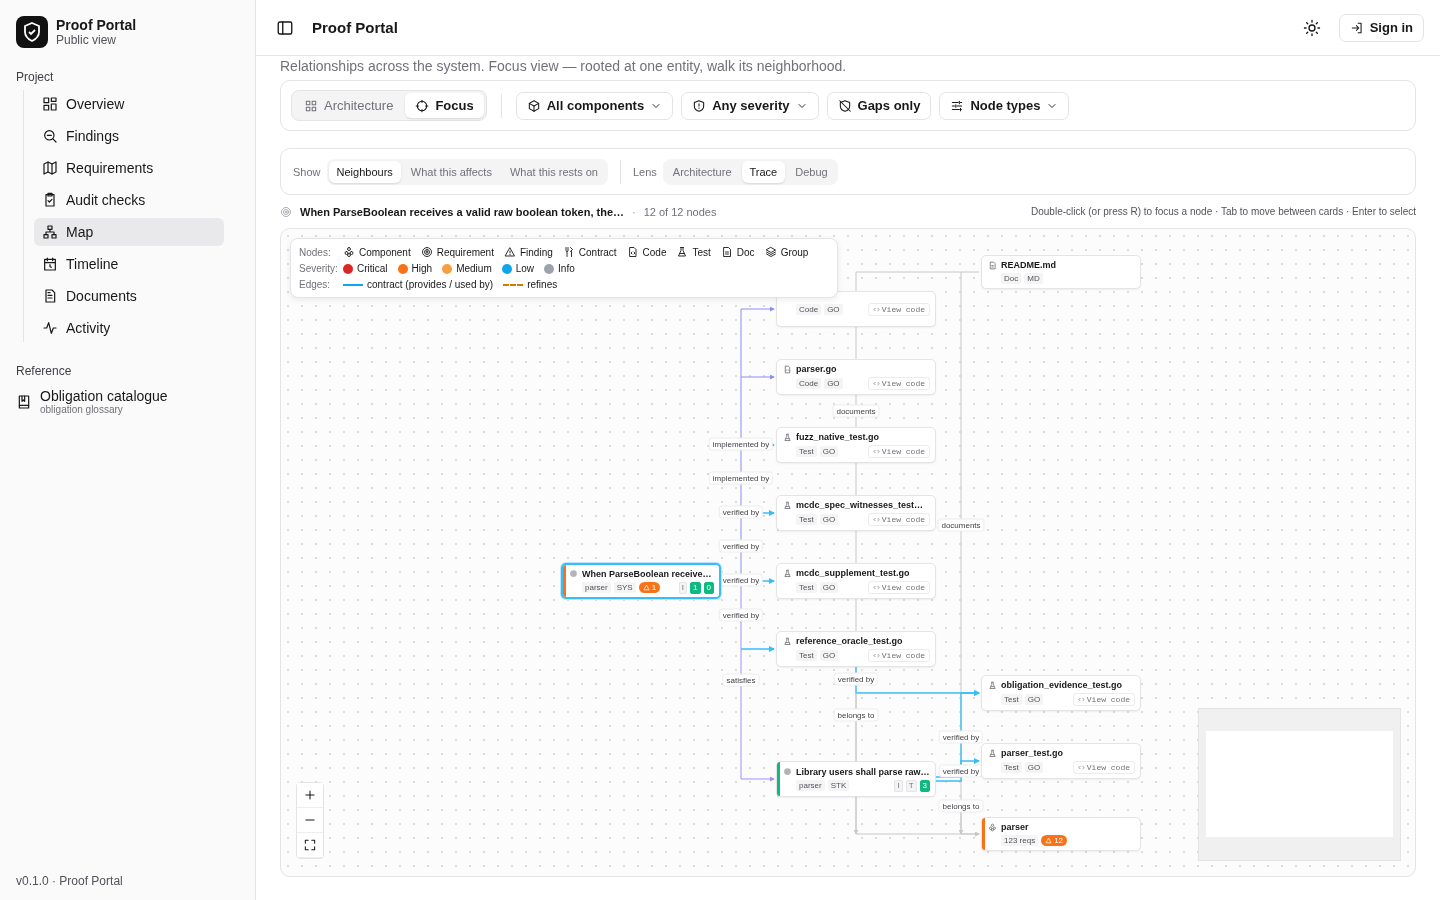  I want to click on shield-icon, so click(699, 105).